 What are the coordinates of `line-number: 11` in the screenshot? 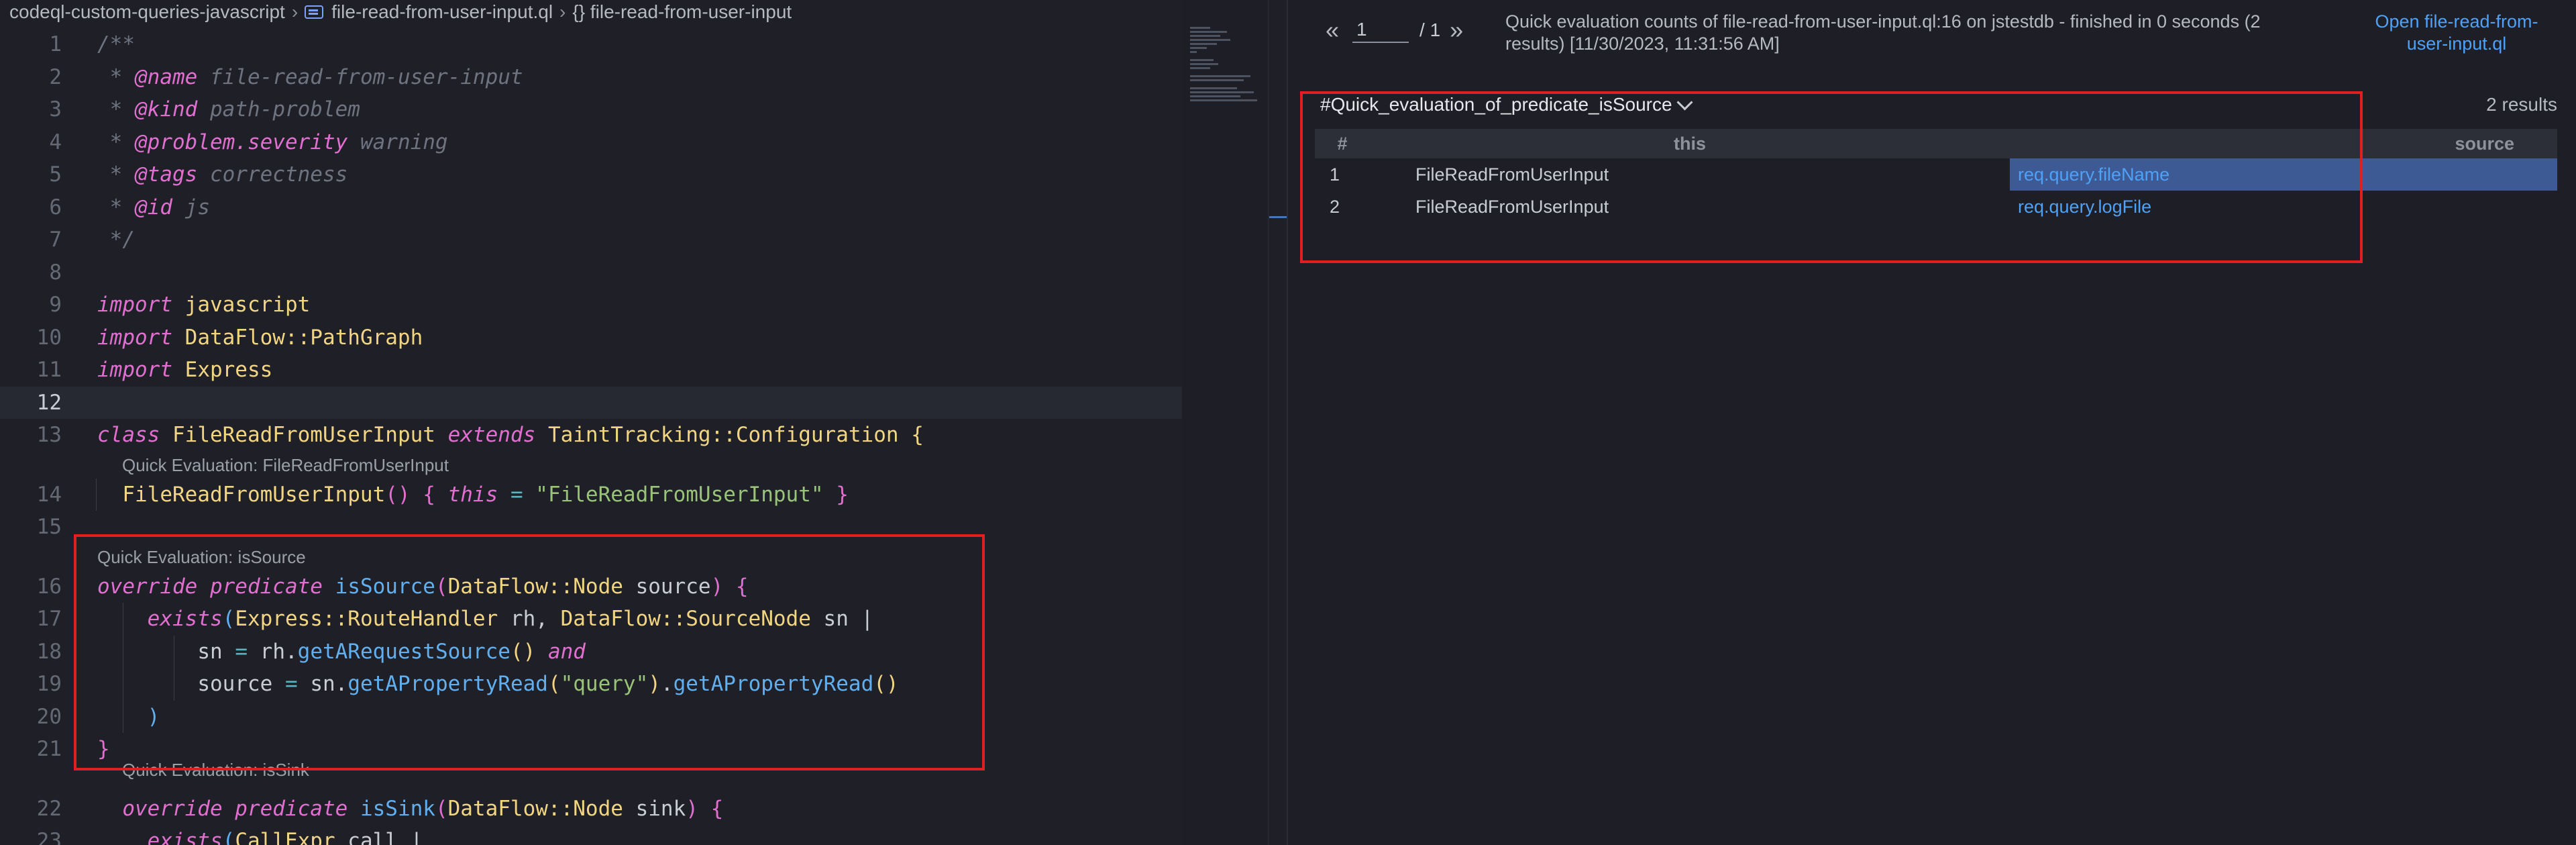 It's located at (49, 370).